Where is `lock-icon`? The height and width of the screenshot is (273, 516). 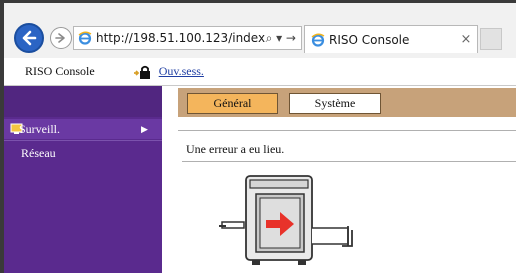 lock-icon is located at coordinates (141, 72).